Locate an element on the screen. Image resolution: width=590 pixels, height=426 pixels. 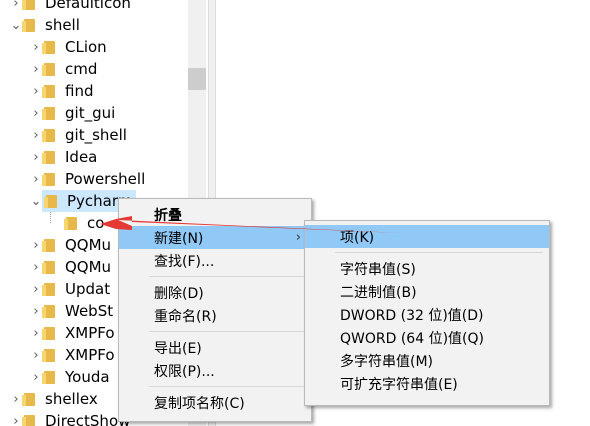
submenu-item-expandable-string-value: 可扩充字符串值(E) is located at coordinates (427, 383).